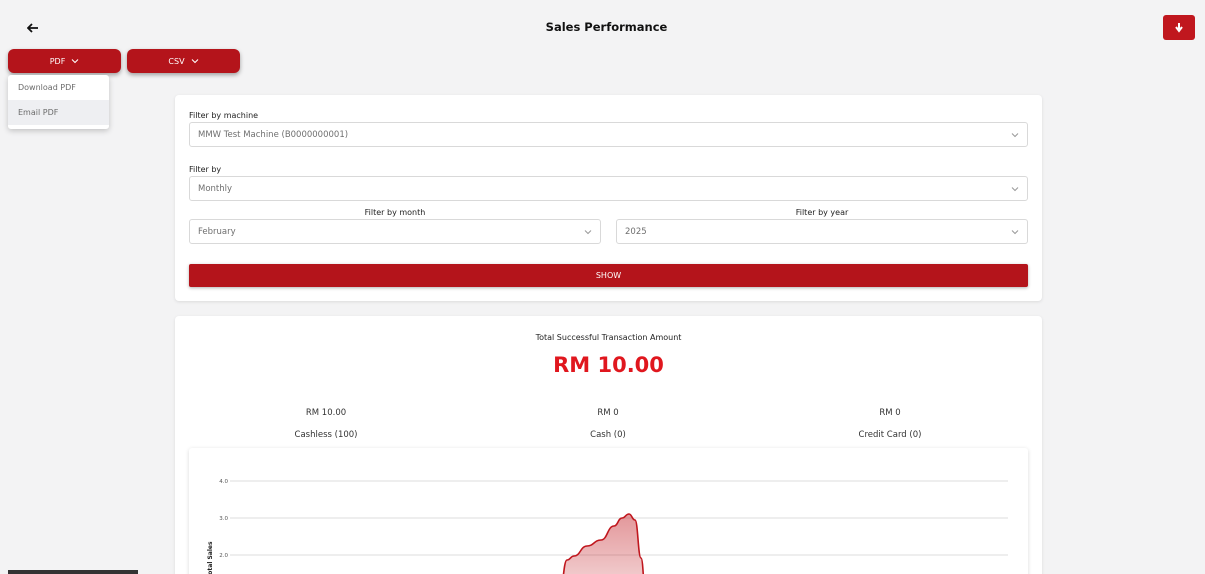 This screenshot has height=574, width=1205. Describe the element at coordinates (205, 169) in the screenshot. I see `filter-by-label: Filter by` at that location.